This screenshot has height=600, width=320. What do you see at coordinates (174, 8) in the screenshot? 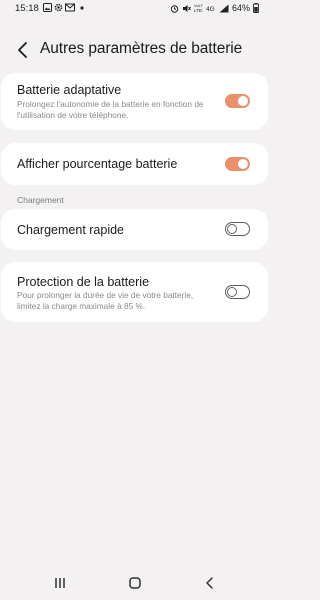
I see `alarm-icon` at bounding box center [174, 8].